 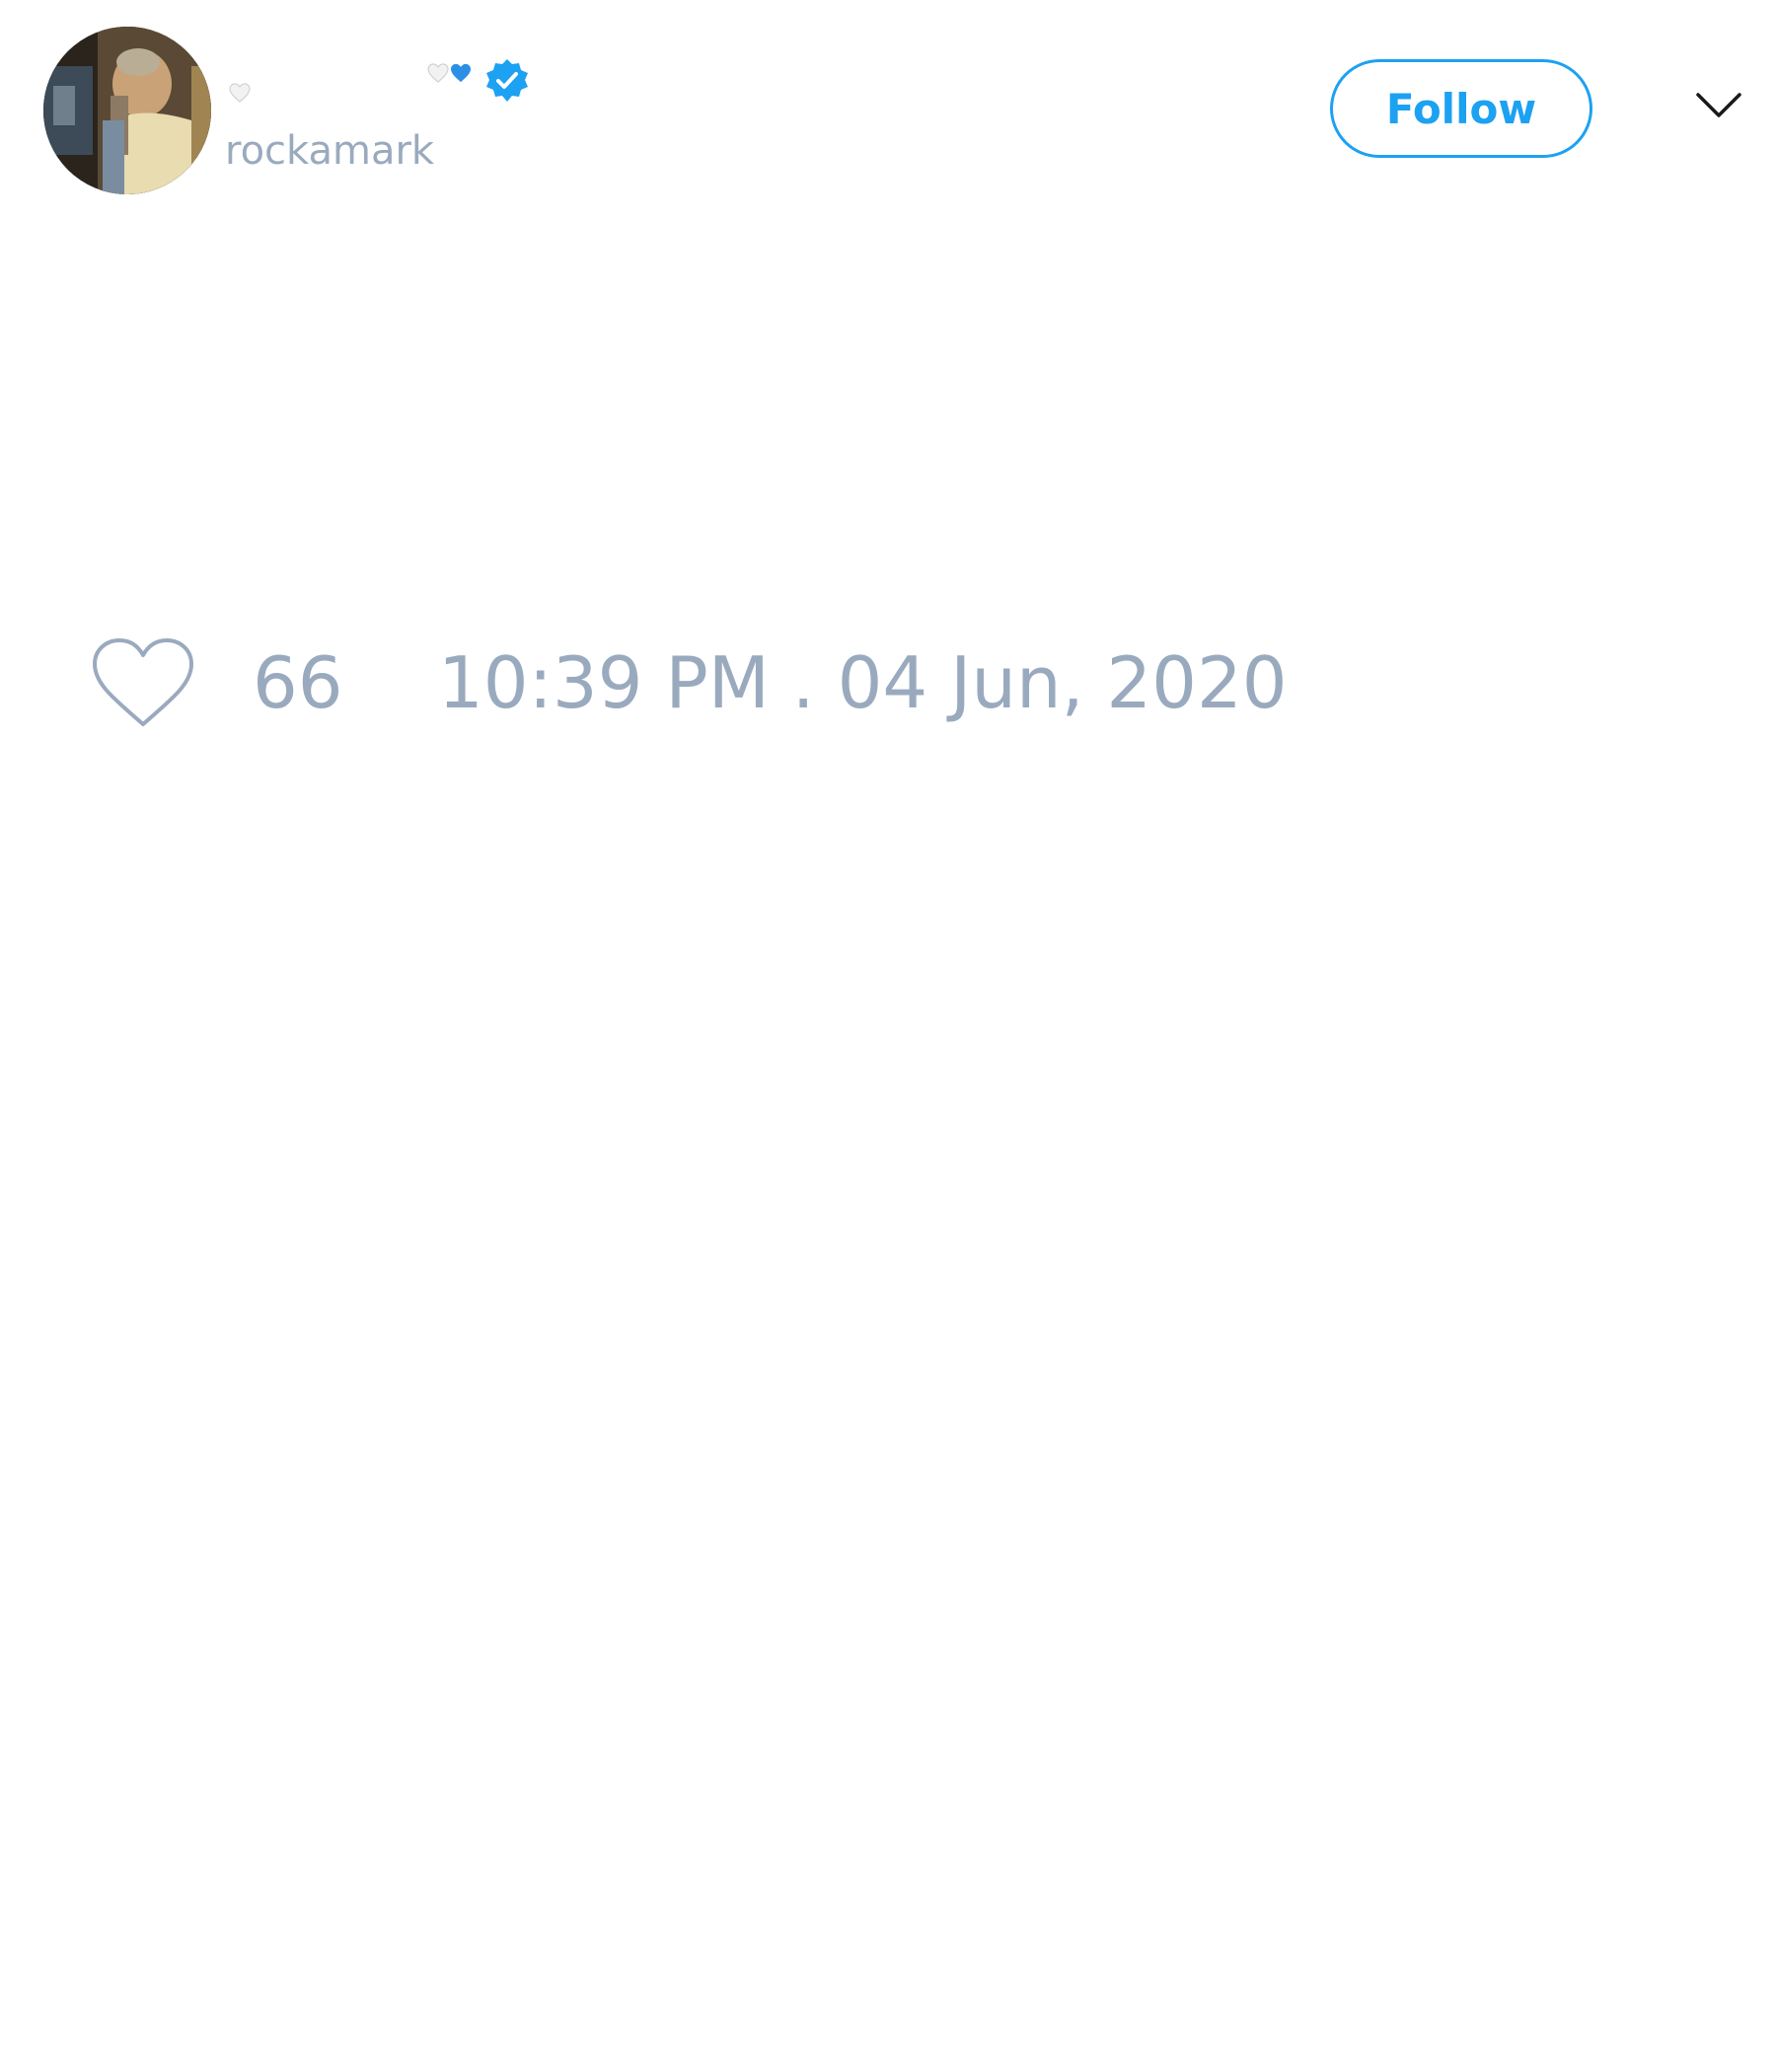 I want to click on follow-button: Follow, so click(x=1461, y=109).